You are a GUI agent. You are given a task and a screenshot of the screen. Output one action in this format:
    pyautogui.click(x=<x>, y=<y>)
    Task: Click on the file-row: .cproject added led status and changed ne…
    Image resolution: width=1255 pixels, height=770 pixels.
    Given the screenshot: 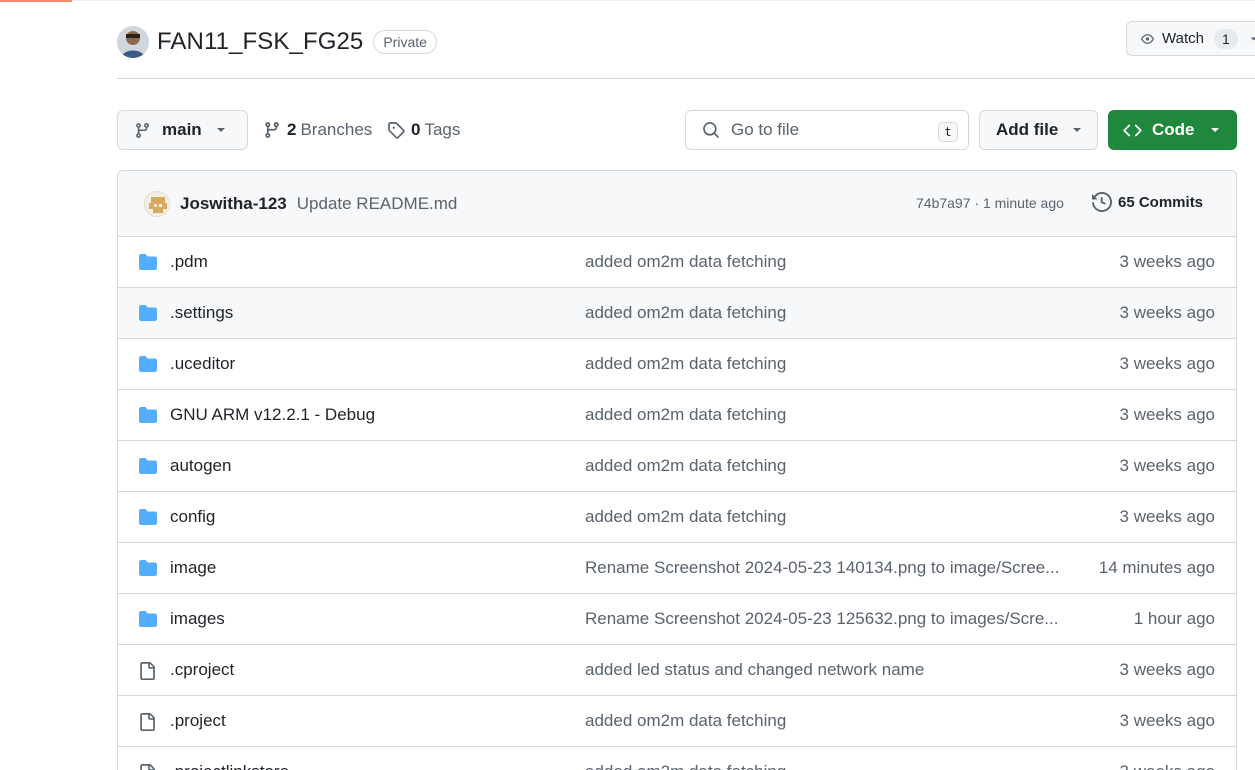 What is the action you would take?
    pyautogui.click(x=677, y=670)
    